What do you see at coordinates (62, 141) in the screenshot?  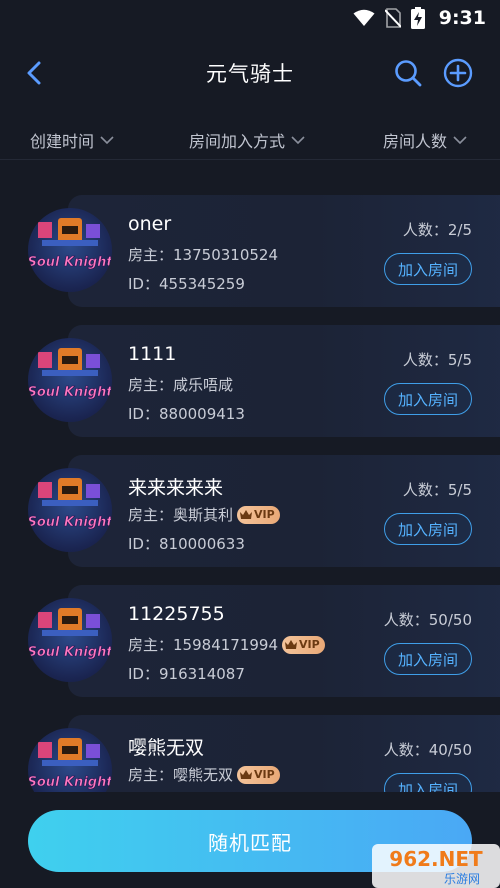 I see `filter-label: 创建时间` at bounding box center [62, 141].